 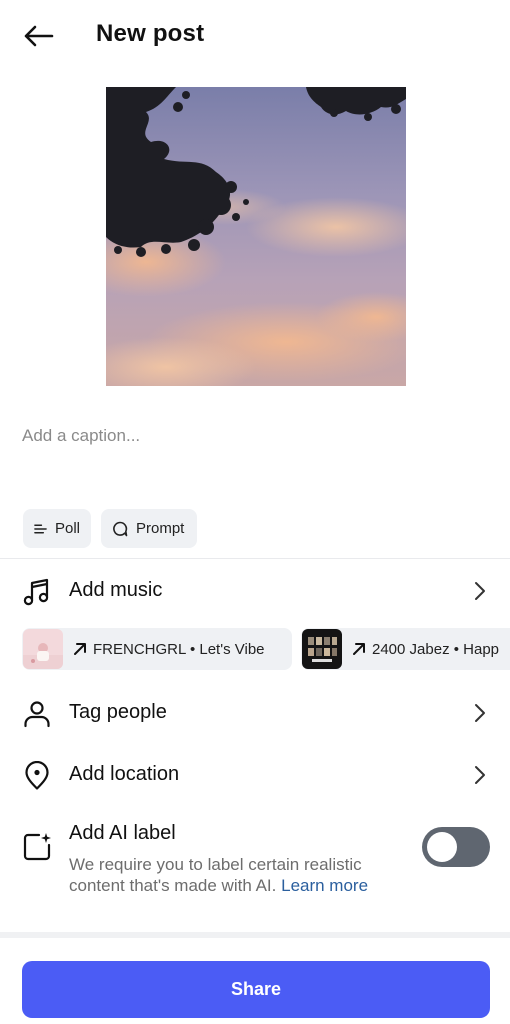 I want to click on music-suggestion: FRENCHGRL • Let's Vibe, so click(x=157, y=649).